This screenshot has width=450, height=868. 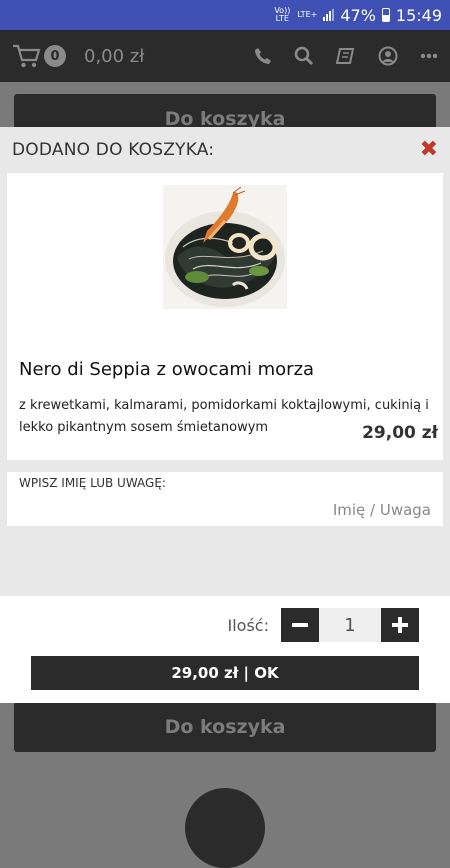 What do you see at coordinates (429, 150) in the screenshot?
I see `close-icon: ✖` at bounding box center [429, 150].